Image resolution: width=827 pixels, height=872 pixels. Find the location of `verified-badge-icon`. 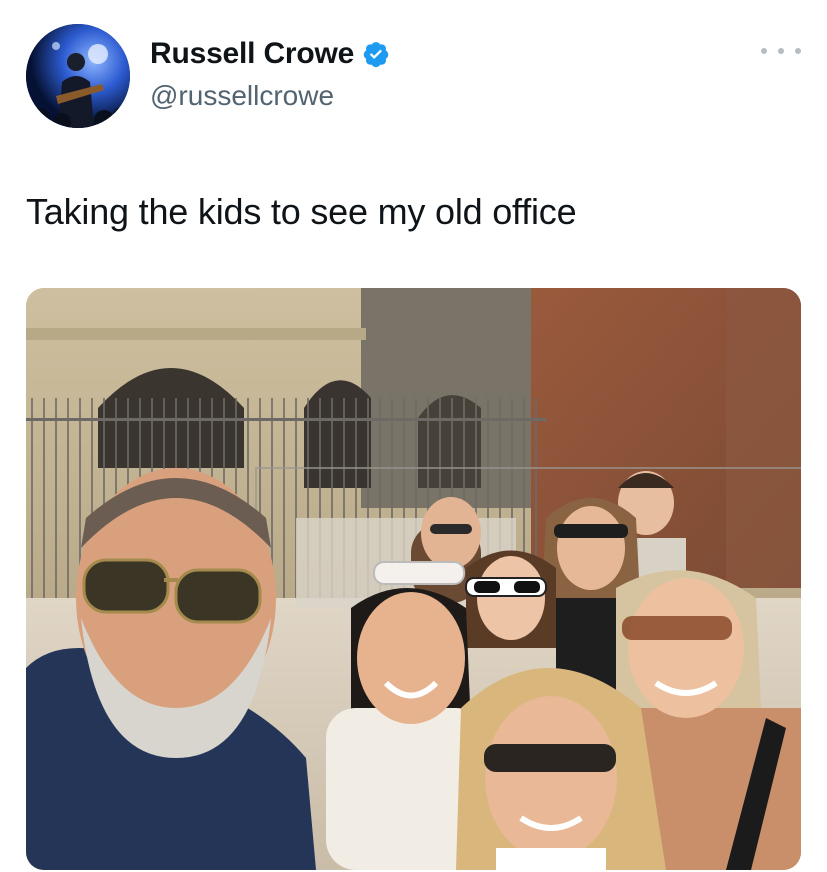

verified-badge-icon is located at coordinates (376, 54).